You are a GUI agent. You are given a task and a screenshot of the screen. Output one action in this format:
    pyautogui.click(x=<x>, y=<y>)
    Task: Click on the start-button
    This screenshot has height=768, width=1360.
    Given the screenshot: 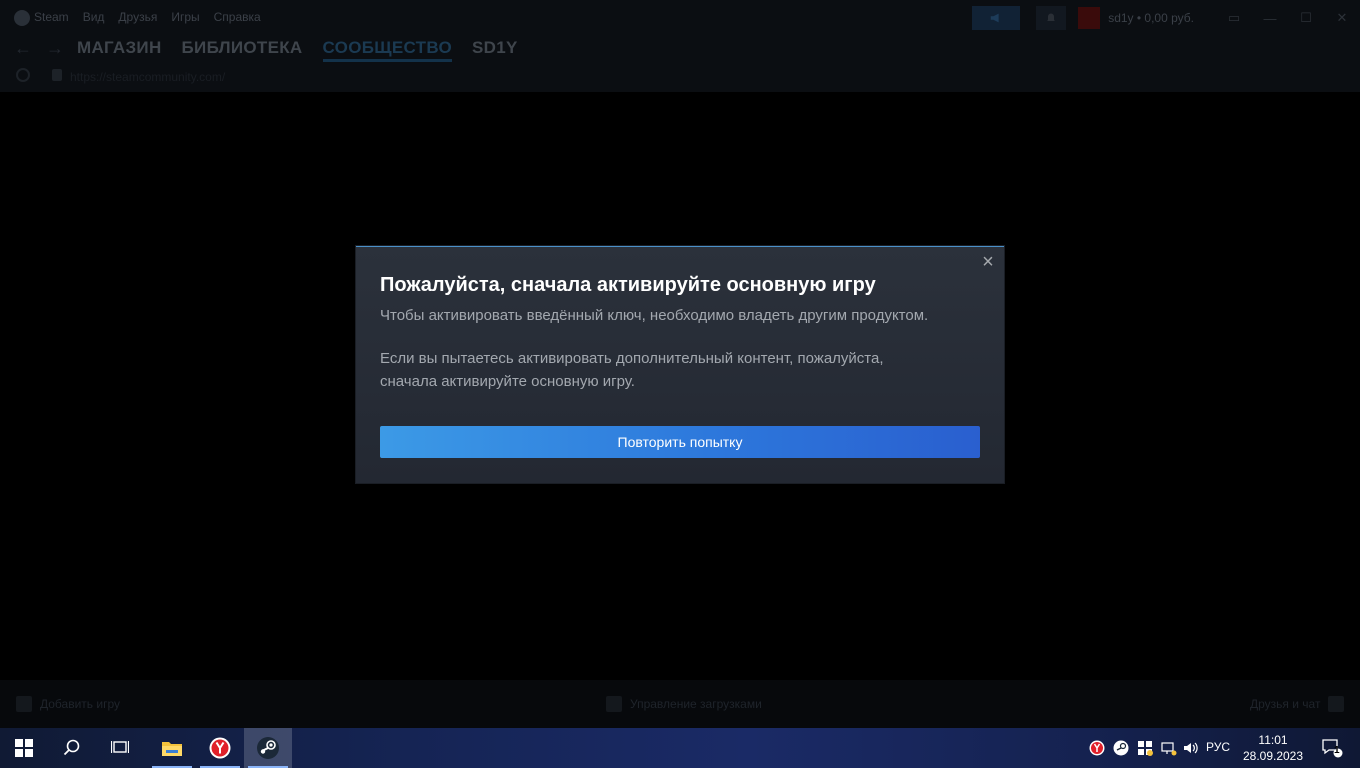 What is the action you would take?
    pyautogui.click(x=24, y=748)
    